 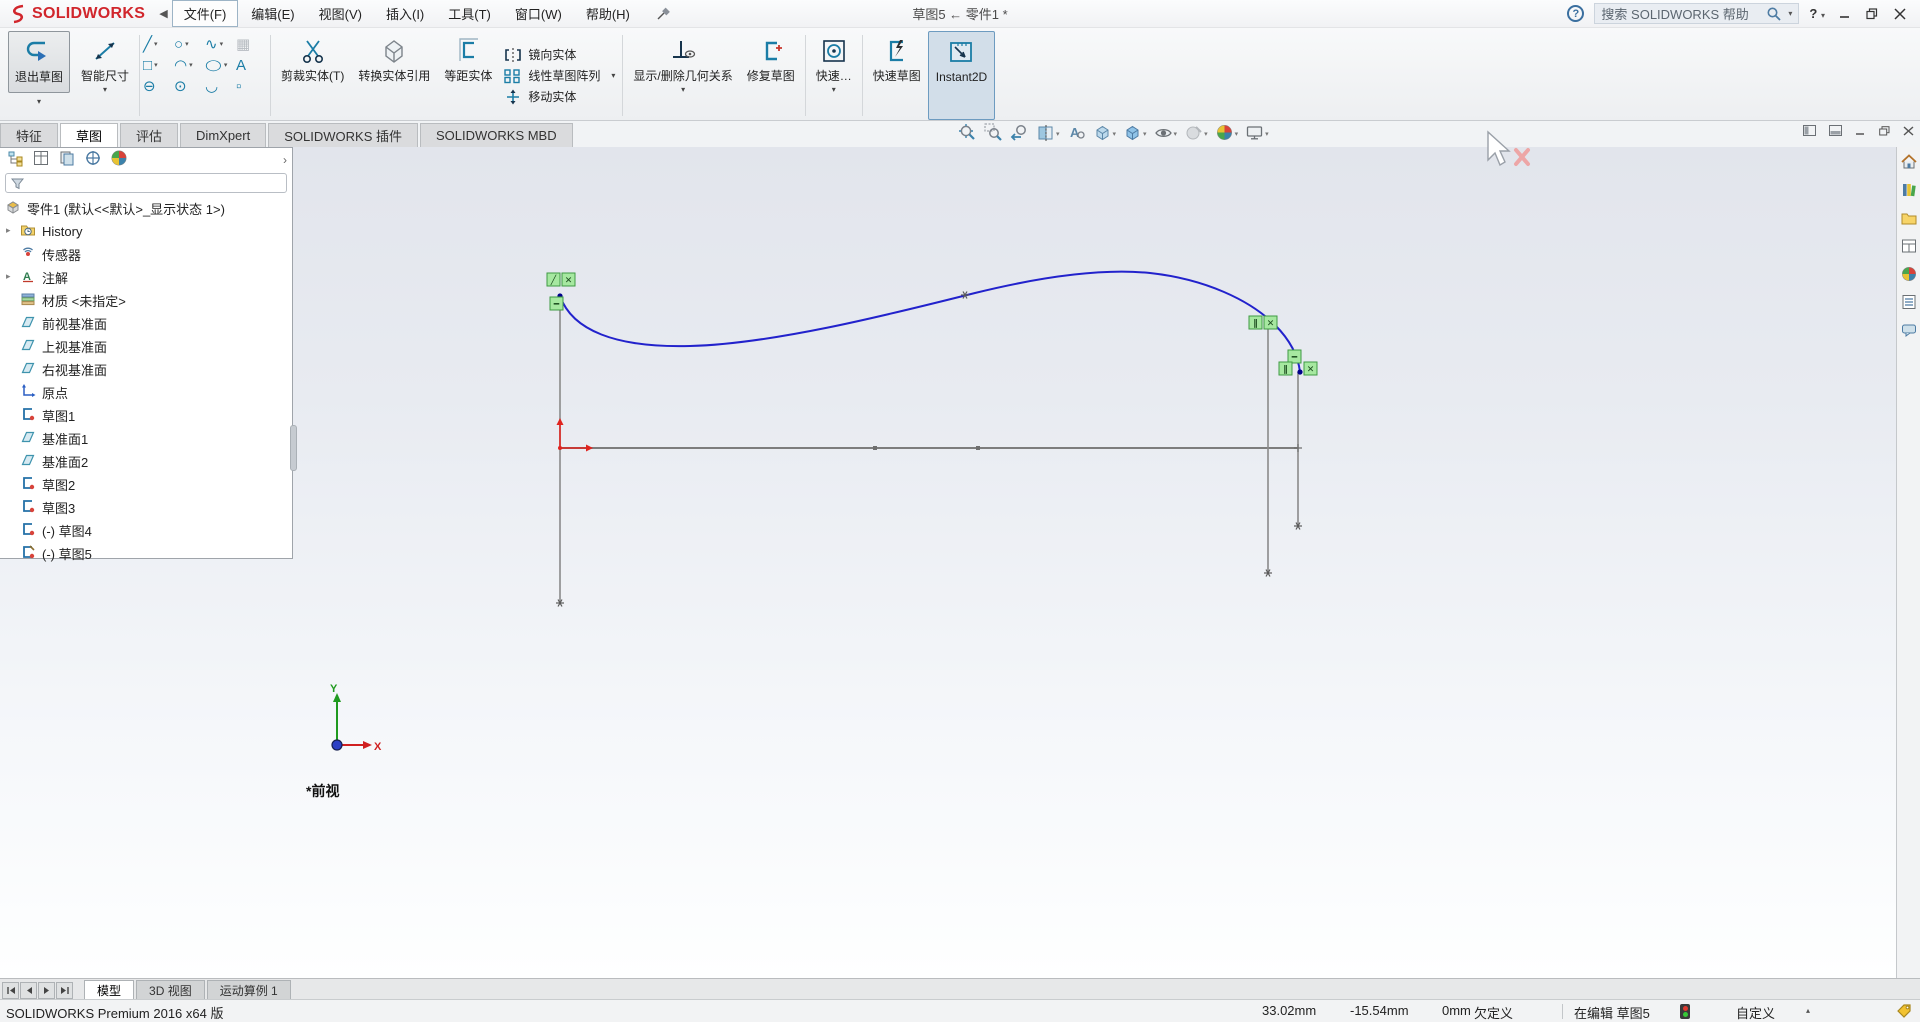 What do you see at coordinates (146, 392) in the screenshot?
I see `tree-item-原点: 原点` at bounding box center [146, 392].